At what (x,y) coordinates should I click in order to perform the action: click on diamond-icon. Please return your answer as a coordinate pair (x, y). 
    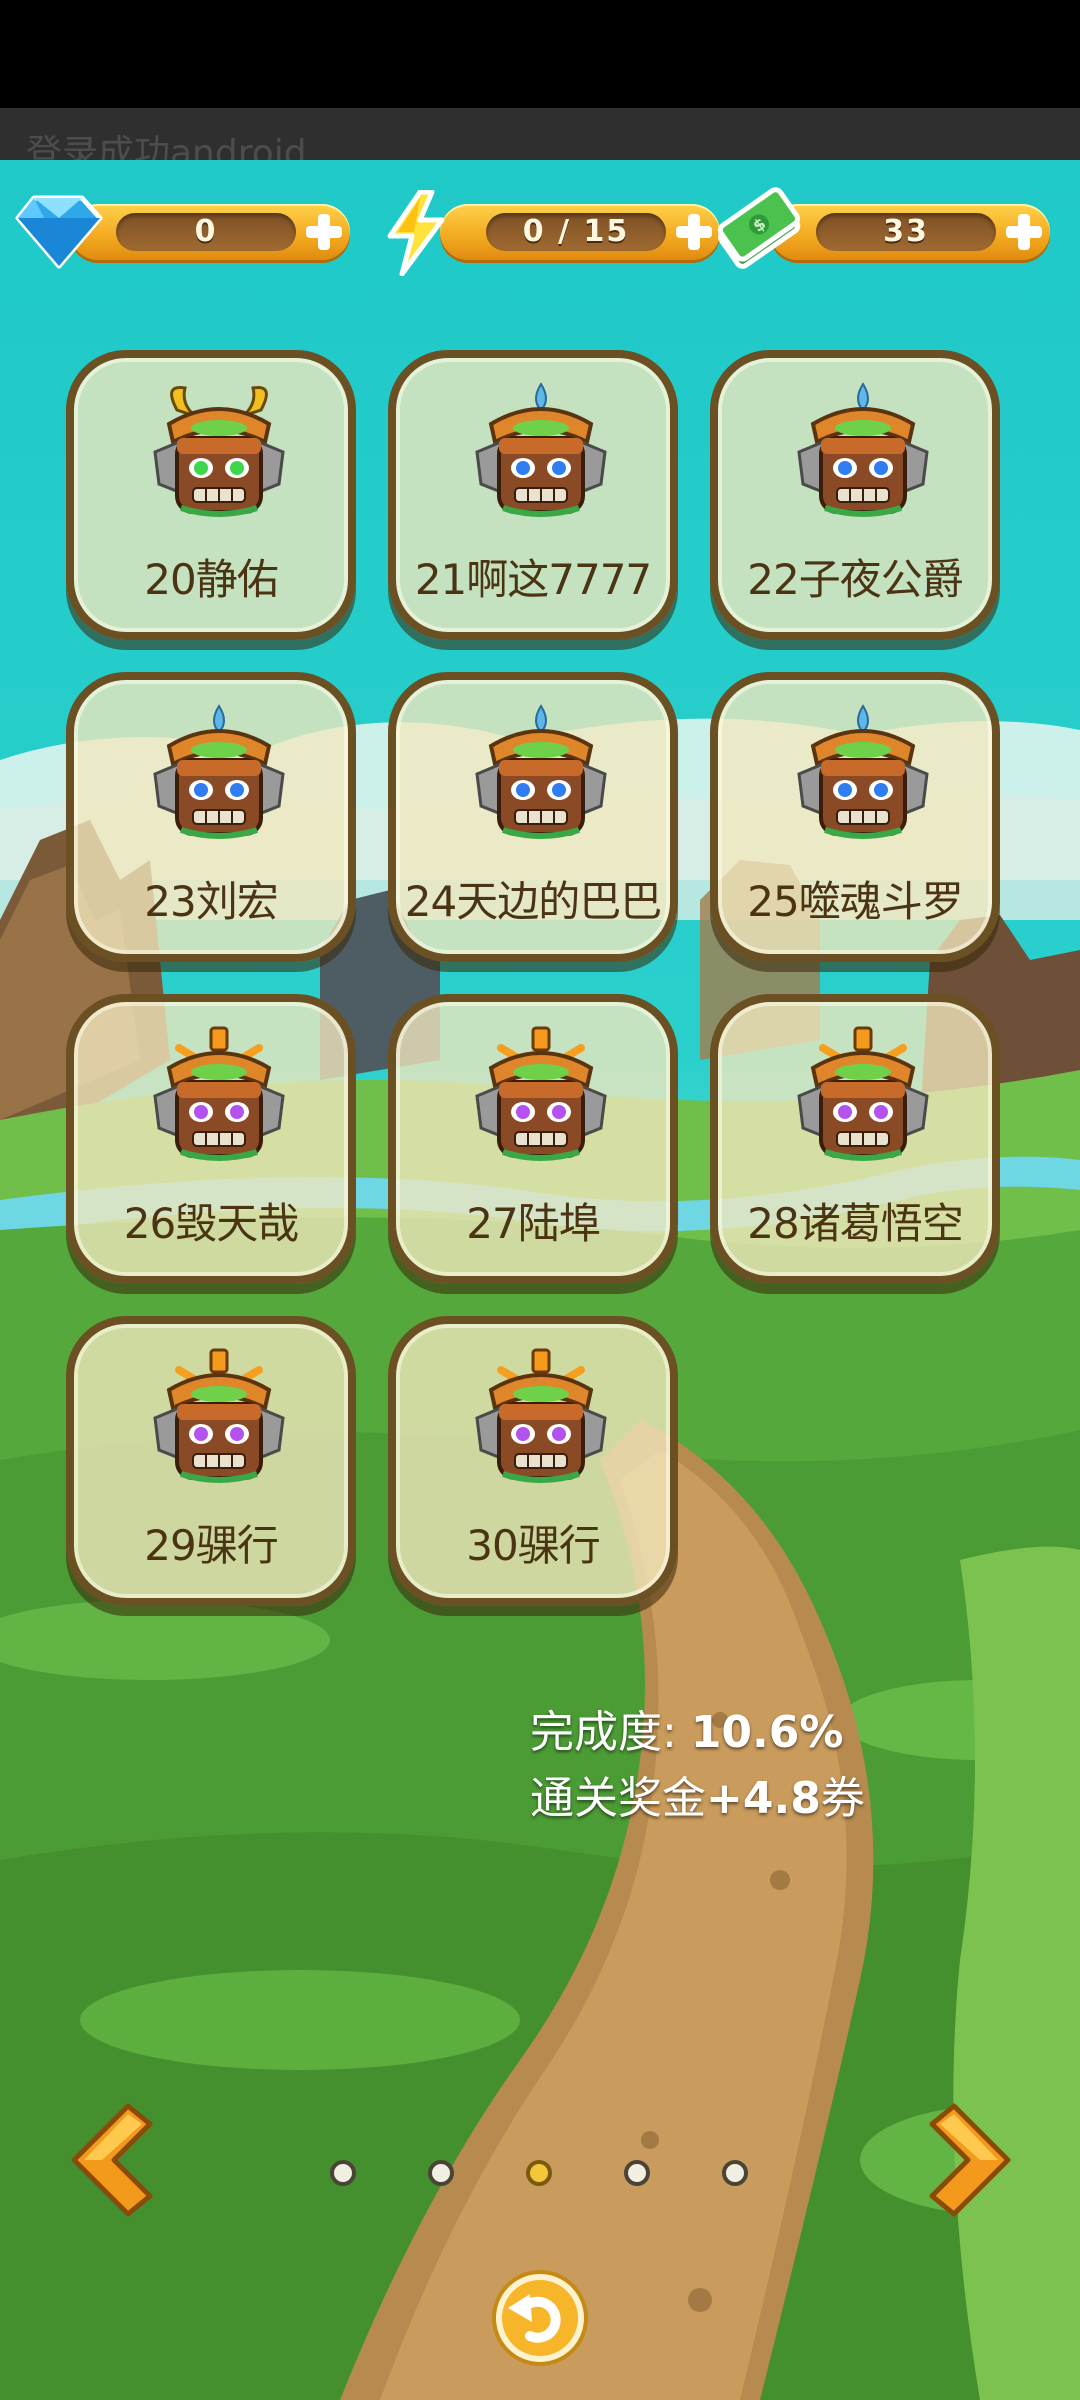
    Looking at the image, I should click on (59, 232).